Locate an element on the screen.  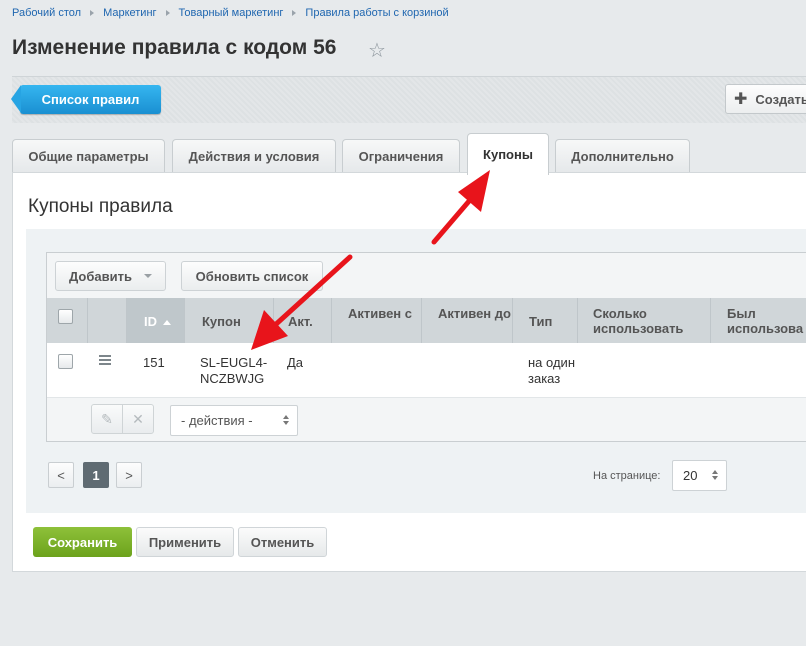
save-button: Сохранить is located at coordinates (82, 542).